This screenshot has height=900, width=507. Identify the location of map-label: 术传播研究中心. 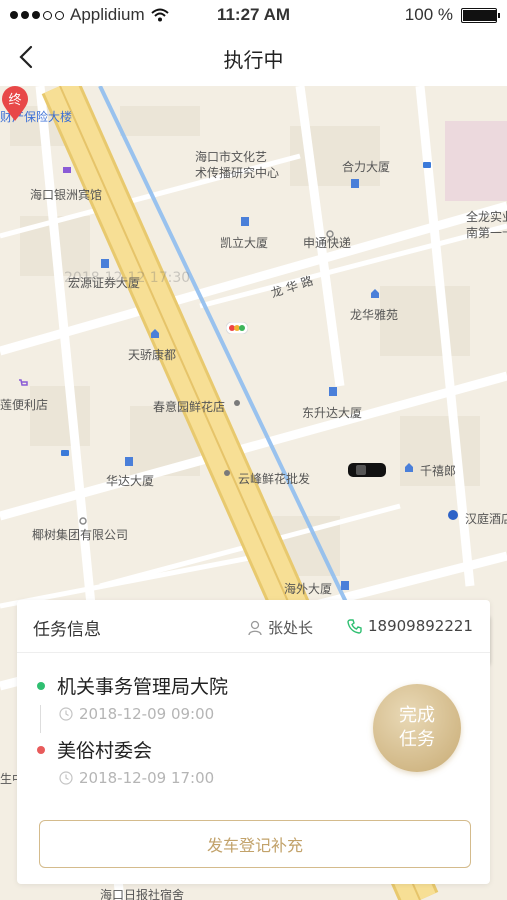
(237, 173).